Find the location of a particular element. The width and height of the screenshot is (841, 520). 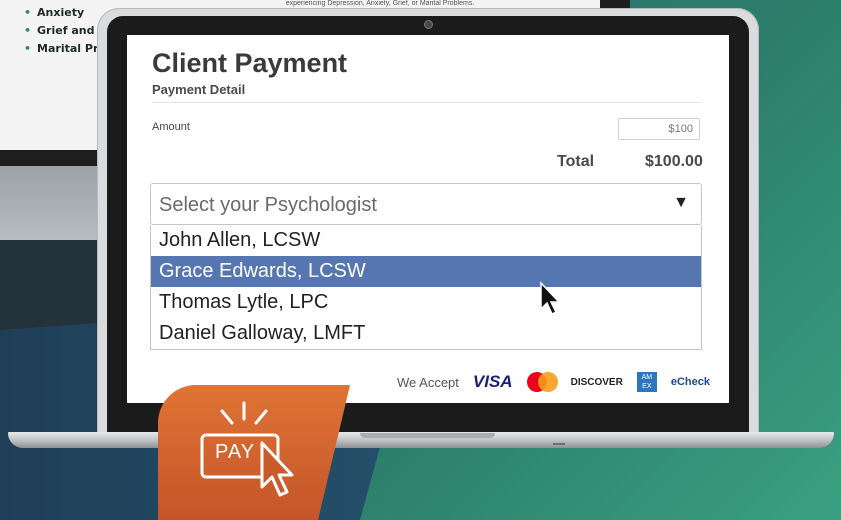

option-john-allen: John Allen, LCSW is located at coordinates (426, 240).